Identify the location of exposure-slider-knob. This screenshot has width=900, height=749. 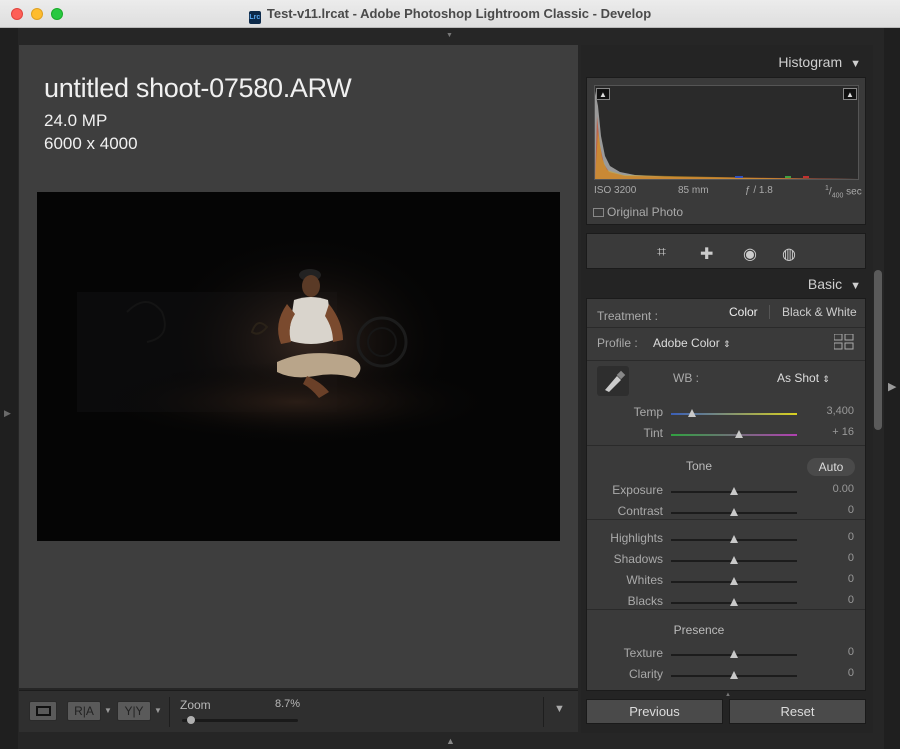
(734, 491).